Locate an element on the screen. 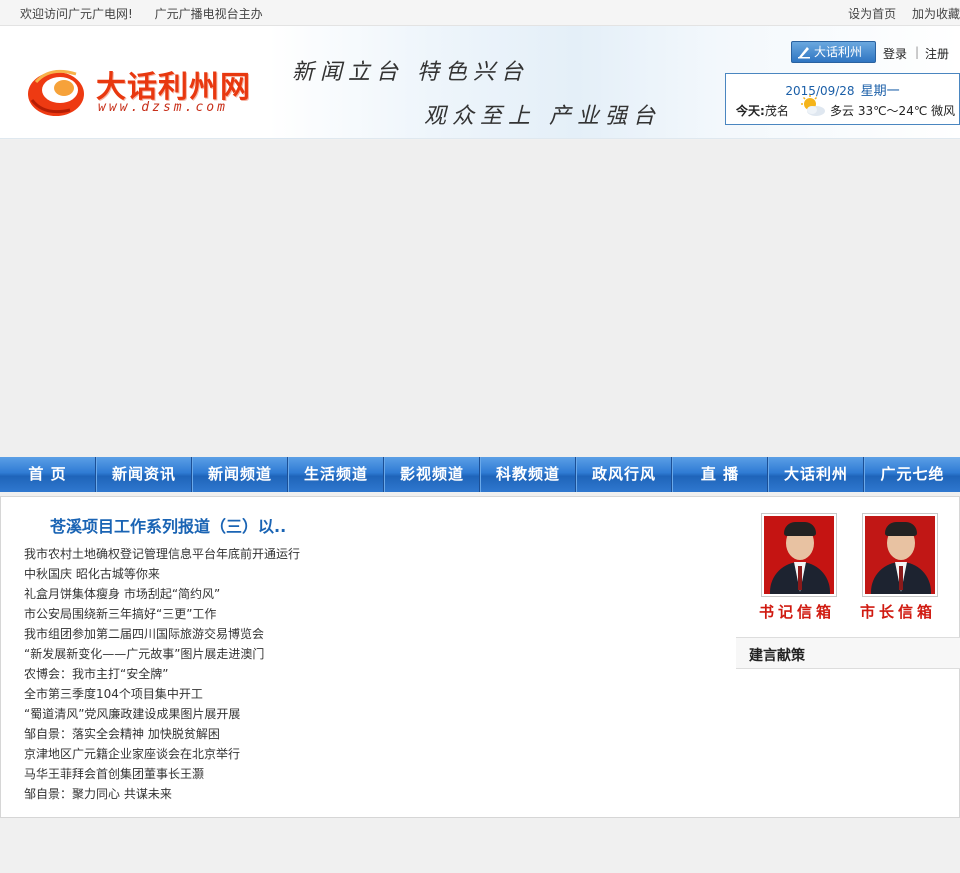 The width and height of the screenshot is (960, 873). nav-item-dahua-lizhou: 大话利州 is located at coordinates (816, 474).